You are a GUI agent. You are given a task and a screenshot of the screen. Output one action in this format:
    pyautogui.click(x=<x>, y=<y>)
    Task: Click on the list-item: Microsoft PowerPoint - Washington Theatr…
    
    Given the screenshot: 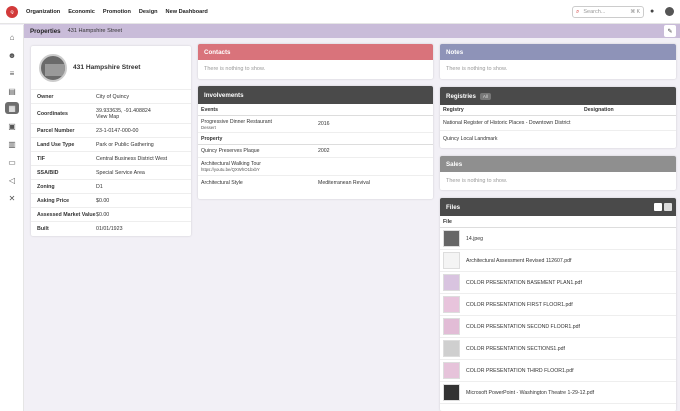 What is the action you would take?
    pyautogui.click(x=558, y=393)
    